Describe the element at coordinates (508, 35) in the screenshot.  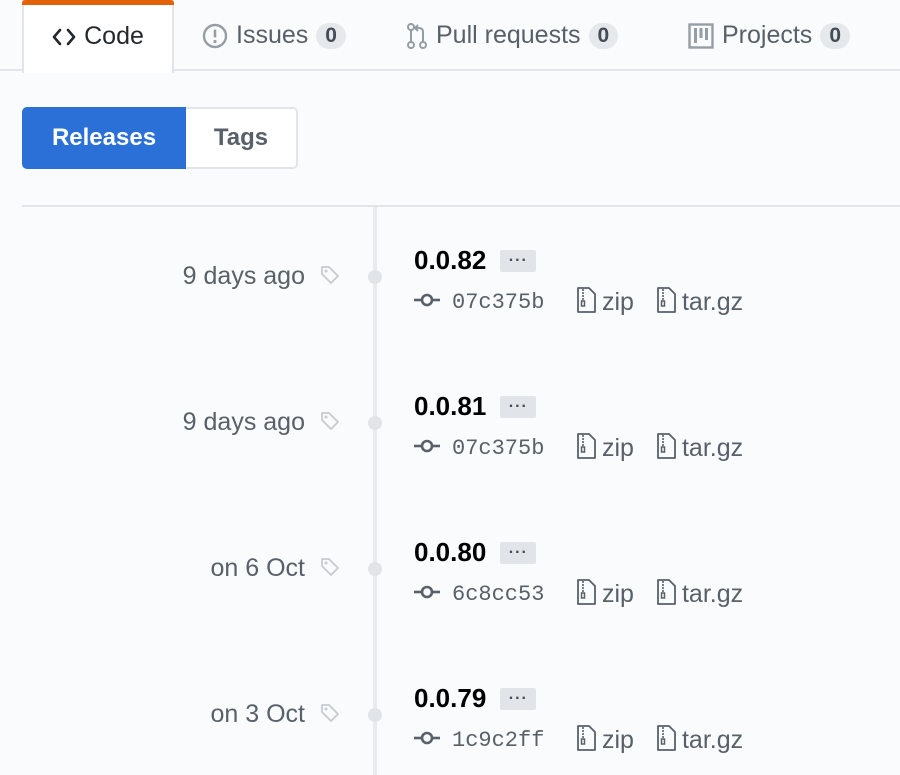
I see `tab-pull-requests-label: Pull requests` at that location.